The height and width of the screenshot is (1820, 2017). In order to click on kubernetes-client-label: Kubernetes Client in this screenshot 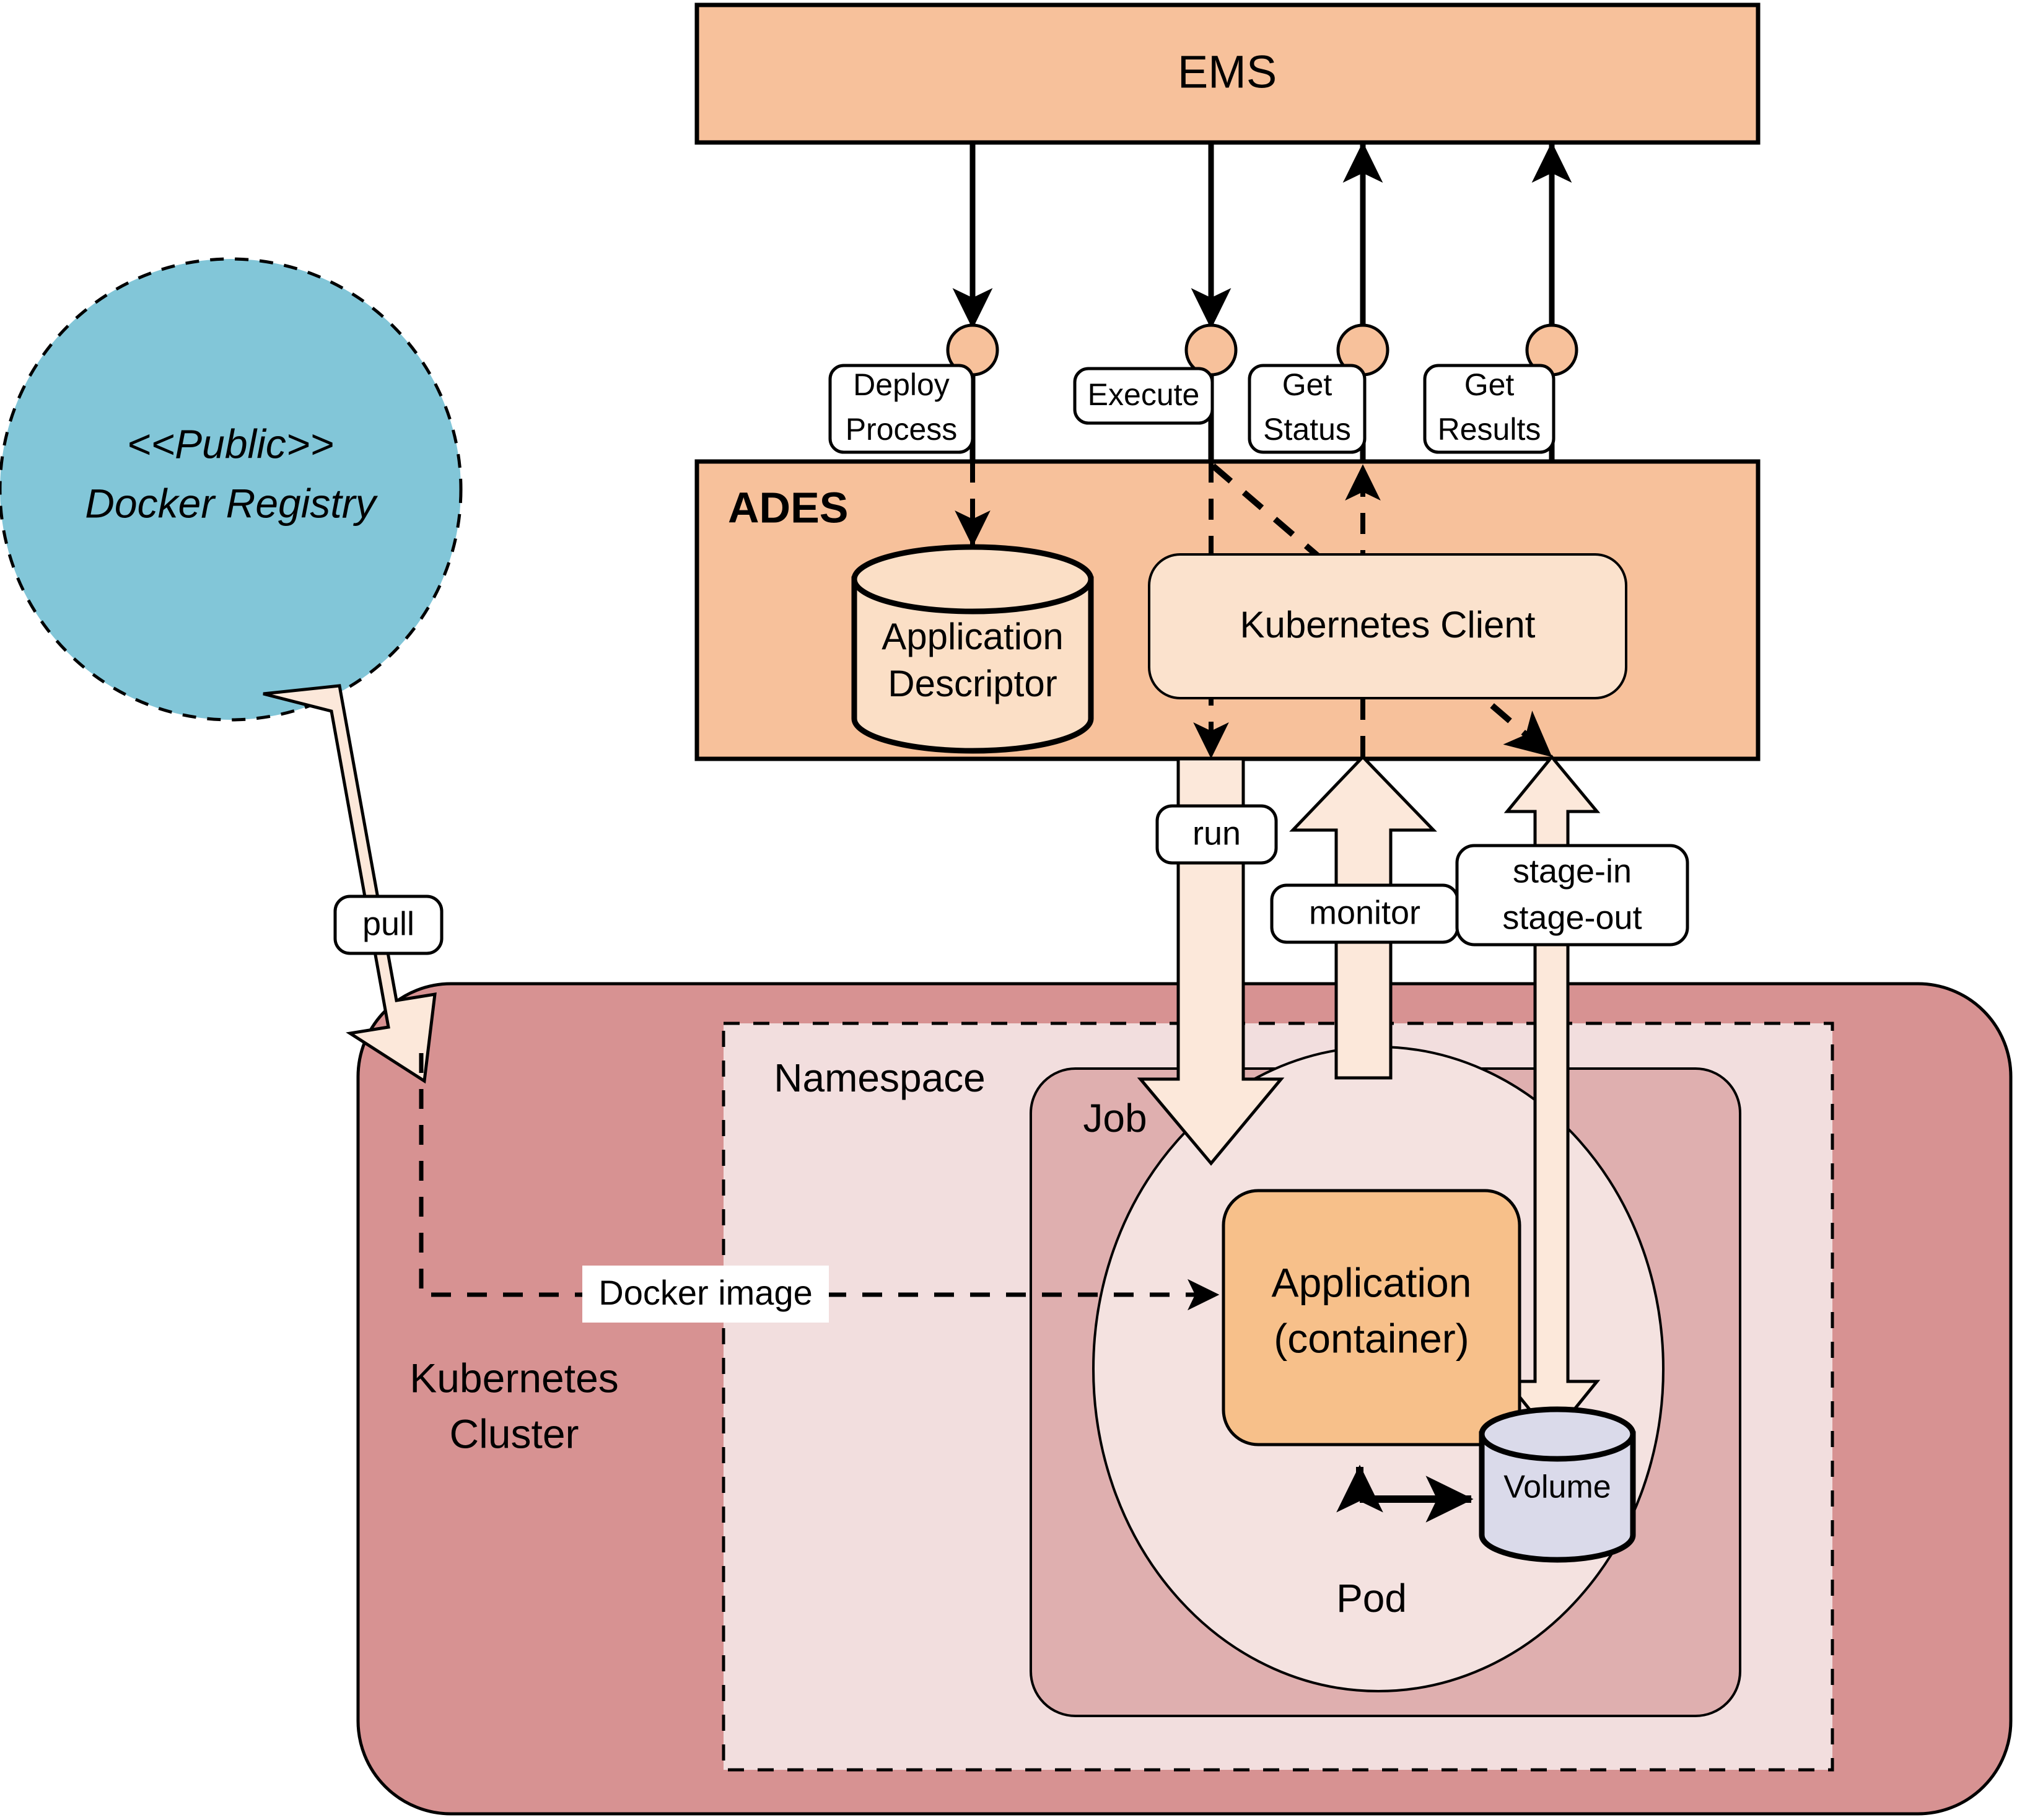, I will do `click(1388, 624)`.